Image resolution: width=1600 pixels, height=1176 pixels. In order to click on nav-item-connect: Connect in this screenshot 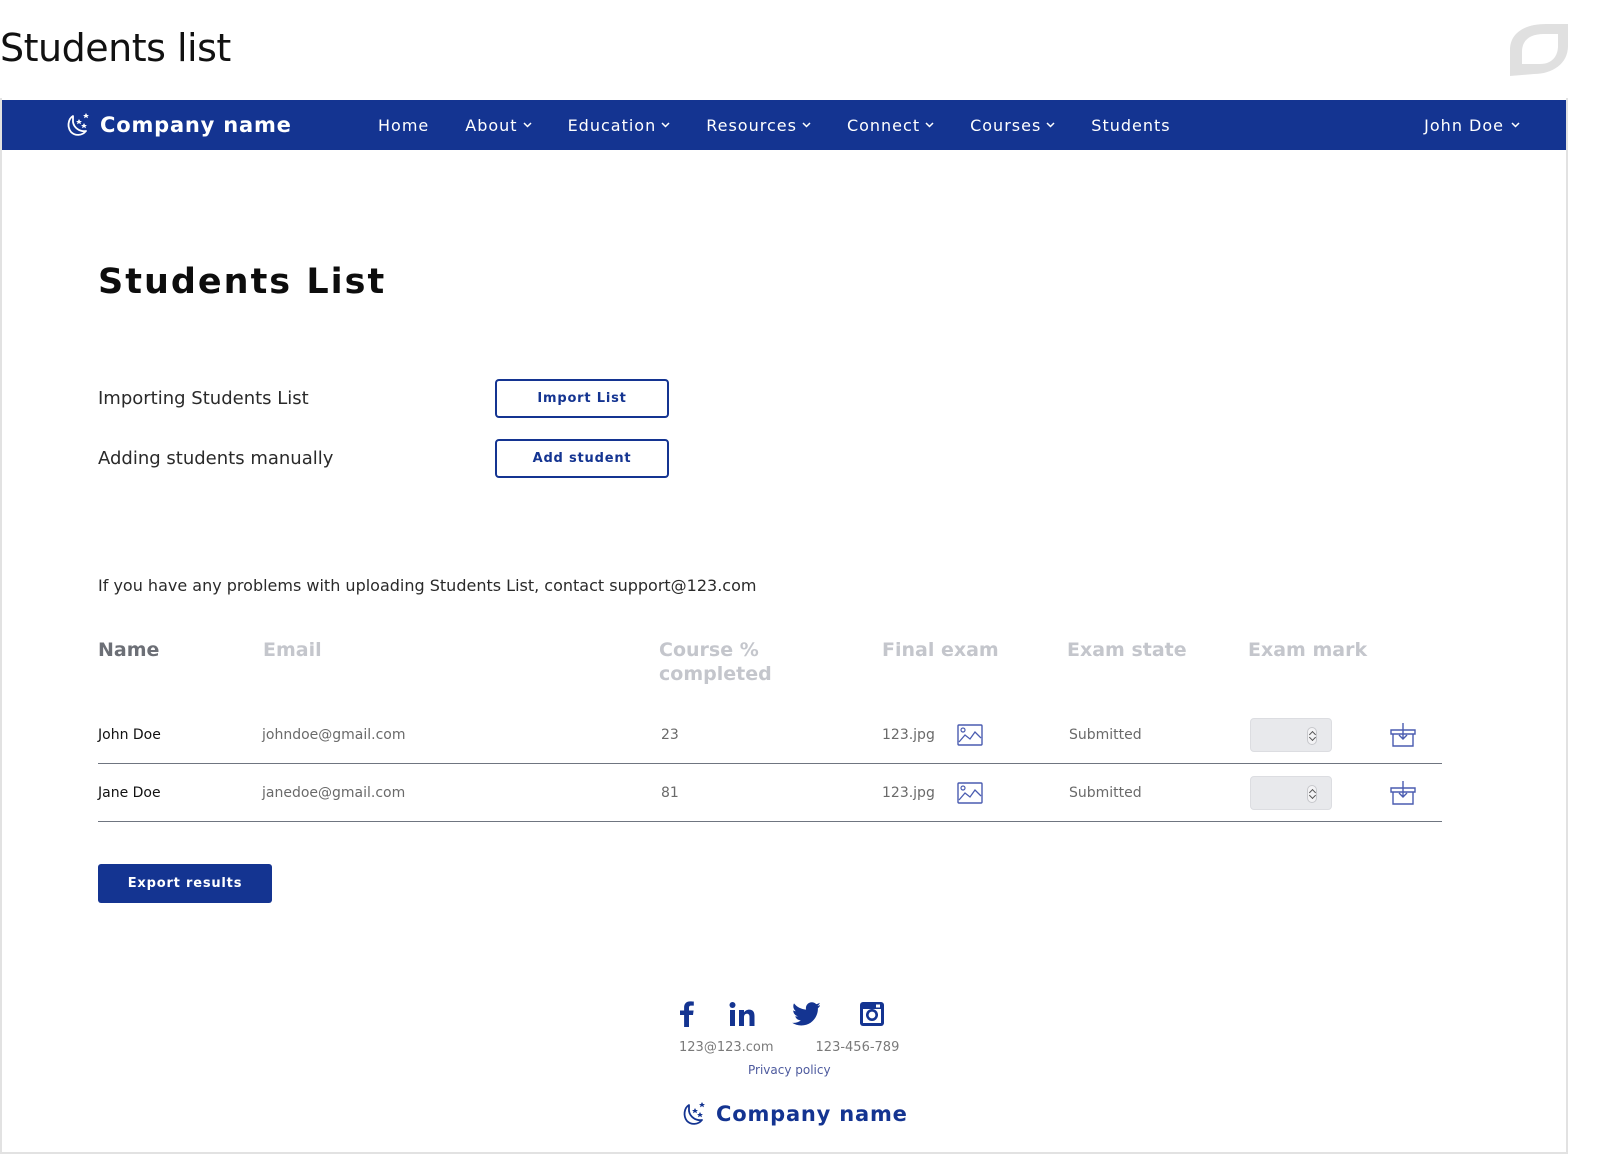, I will do `click(890, 125)`.